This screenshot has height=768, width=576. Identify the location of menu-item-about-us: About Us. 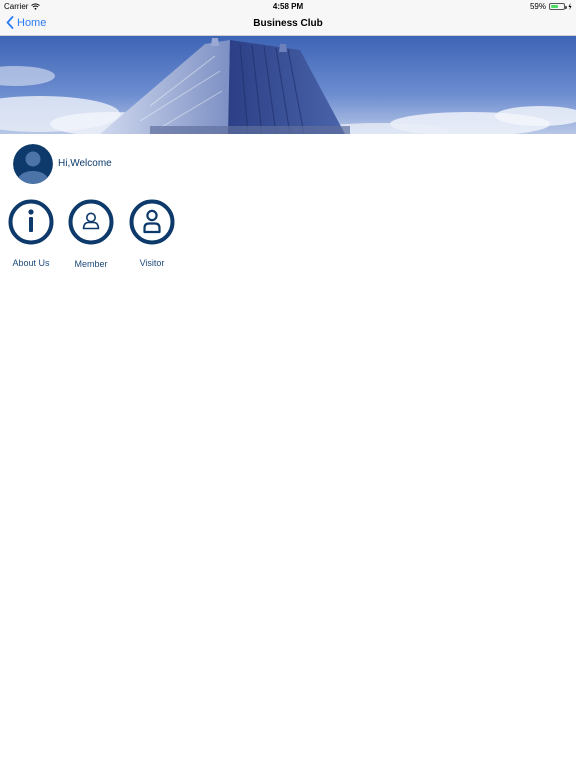
(31, 233).